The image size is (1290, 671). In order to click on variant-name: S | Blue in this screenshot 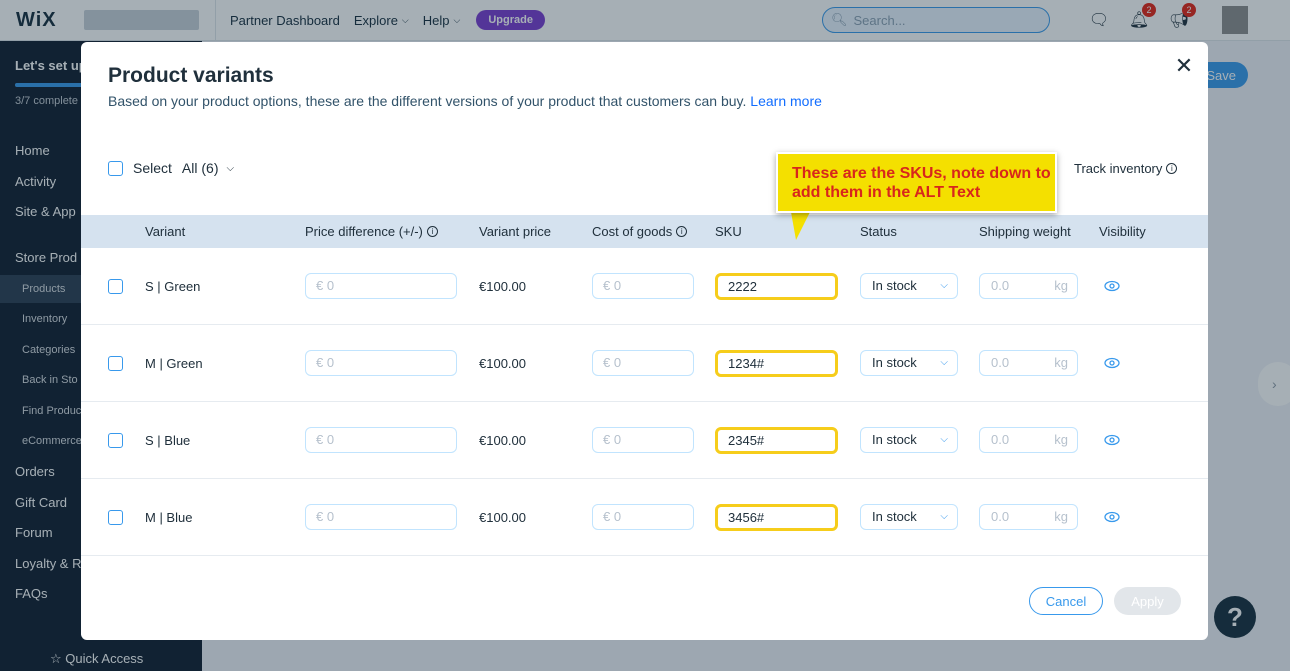, I will do `click(168, 440)`.